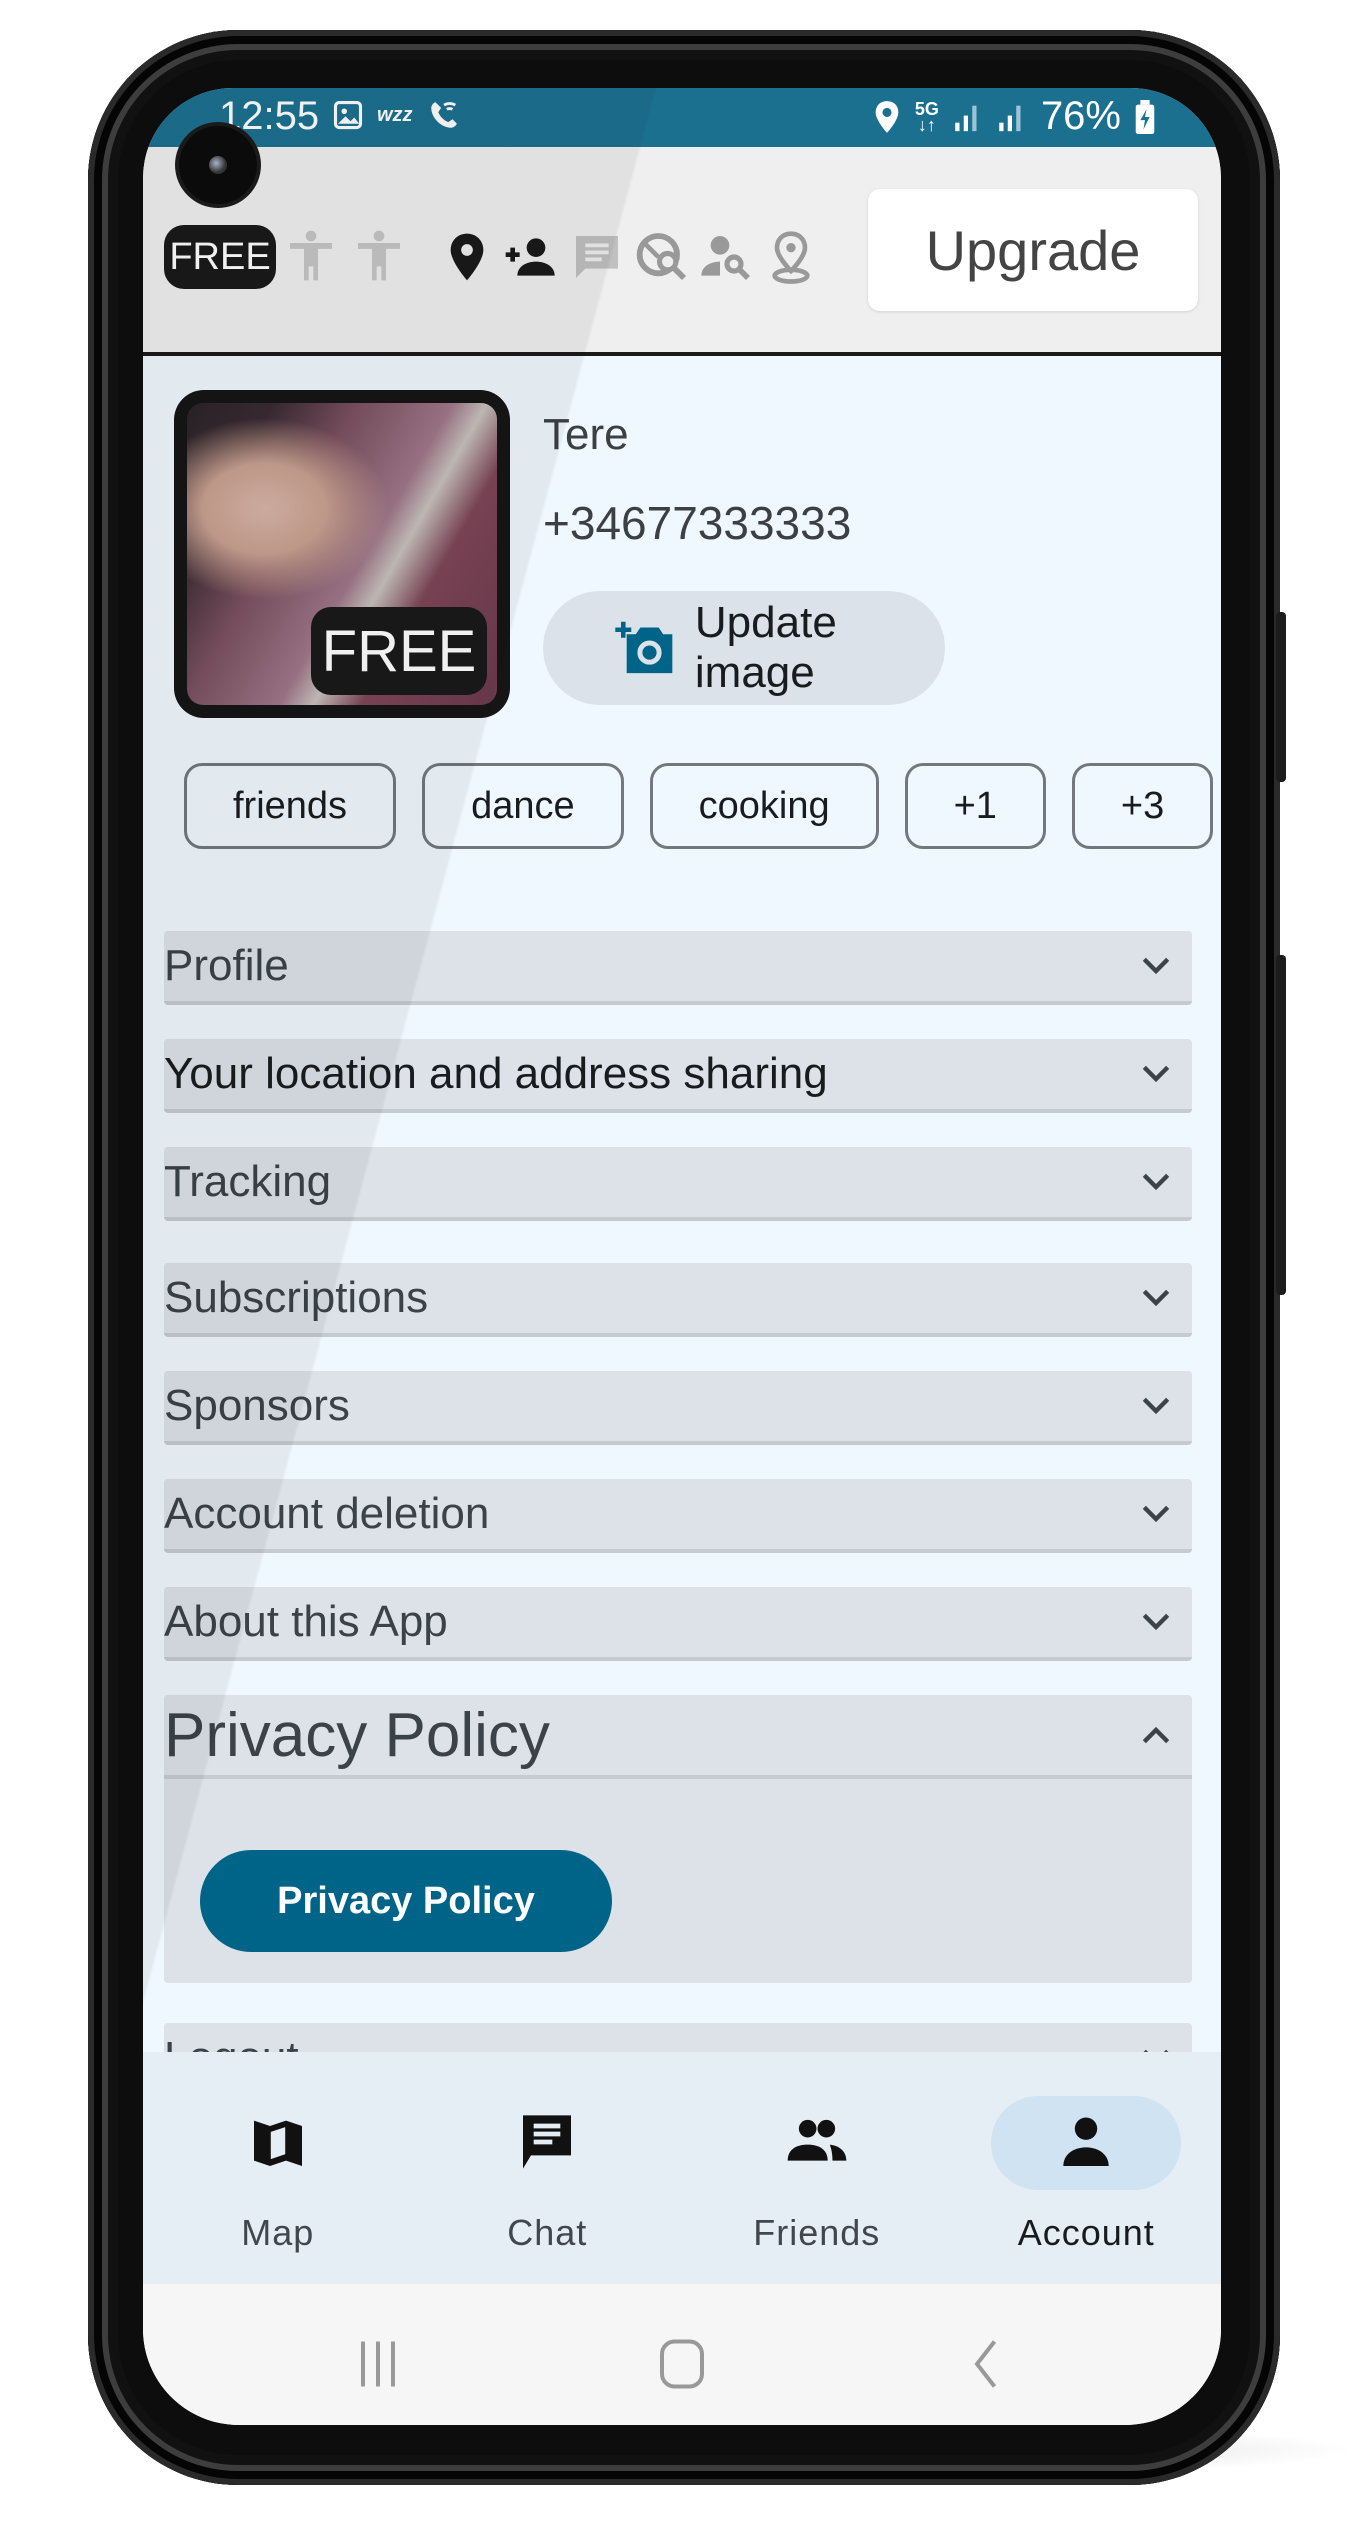  What do you see at coordinates (278, 2232) in the screenshot?
I see `nav-label: Map` at bounding box center [278, 2232].